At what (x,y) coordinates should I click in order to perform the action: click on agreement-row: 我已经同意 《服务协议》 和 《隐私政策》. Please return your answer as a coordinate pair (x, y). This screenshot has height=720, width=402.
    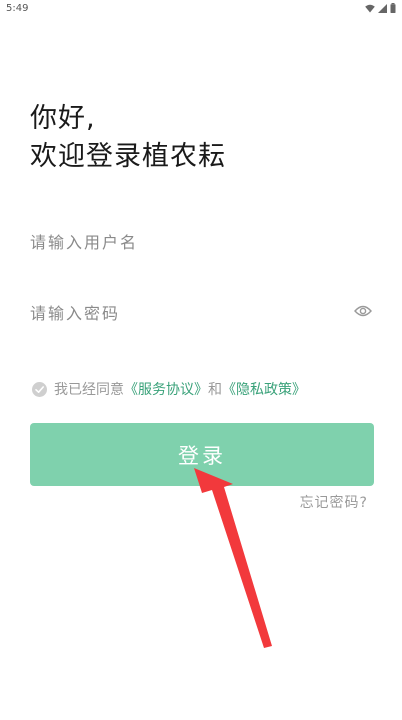
    Looking at the image, I should click on (169, 389).